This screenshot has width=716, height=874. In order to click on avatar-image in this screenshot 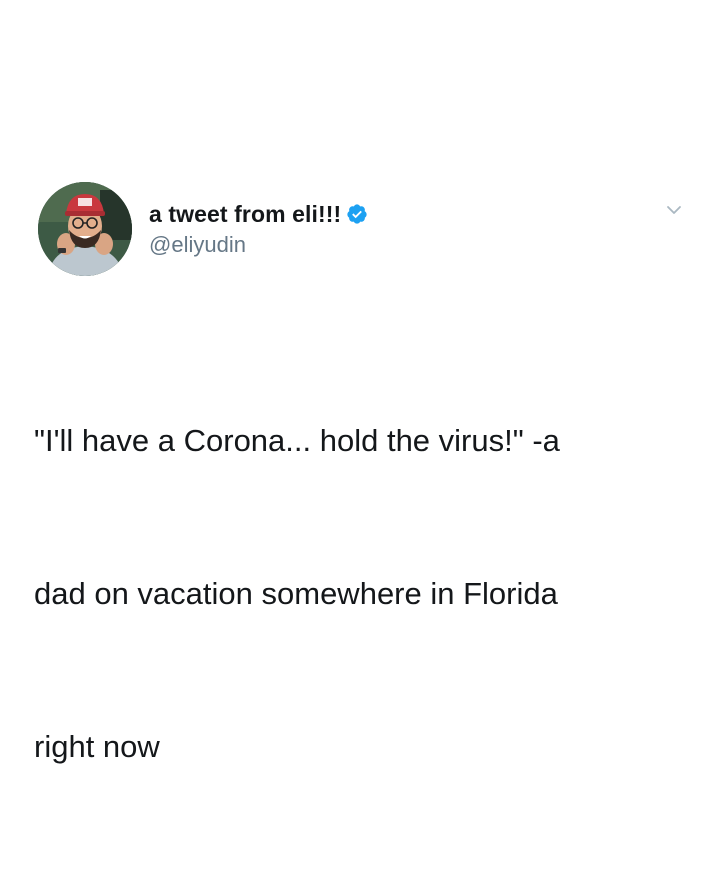, I will do `click(85, 229)`.